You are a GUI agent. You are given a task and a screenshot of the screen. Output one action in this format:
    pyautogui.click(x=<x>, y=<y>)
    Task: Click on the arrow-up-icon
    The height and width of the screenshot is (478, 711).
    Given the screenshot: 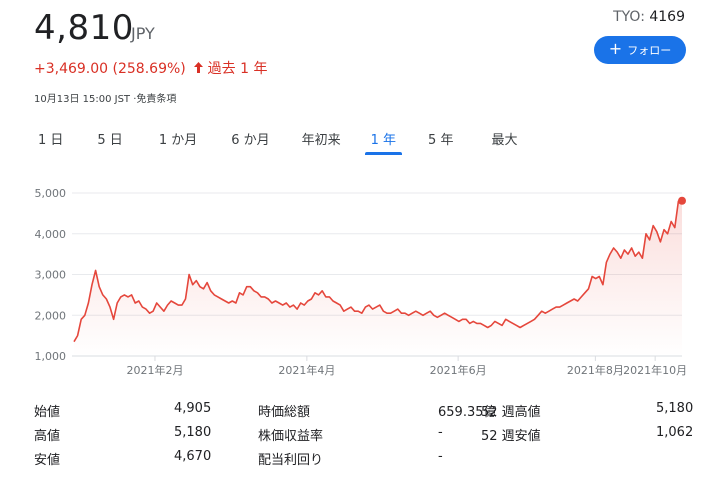 What is the action you would take?
    pyautogui.click(x=199, y=69)
    